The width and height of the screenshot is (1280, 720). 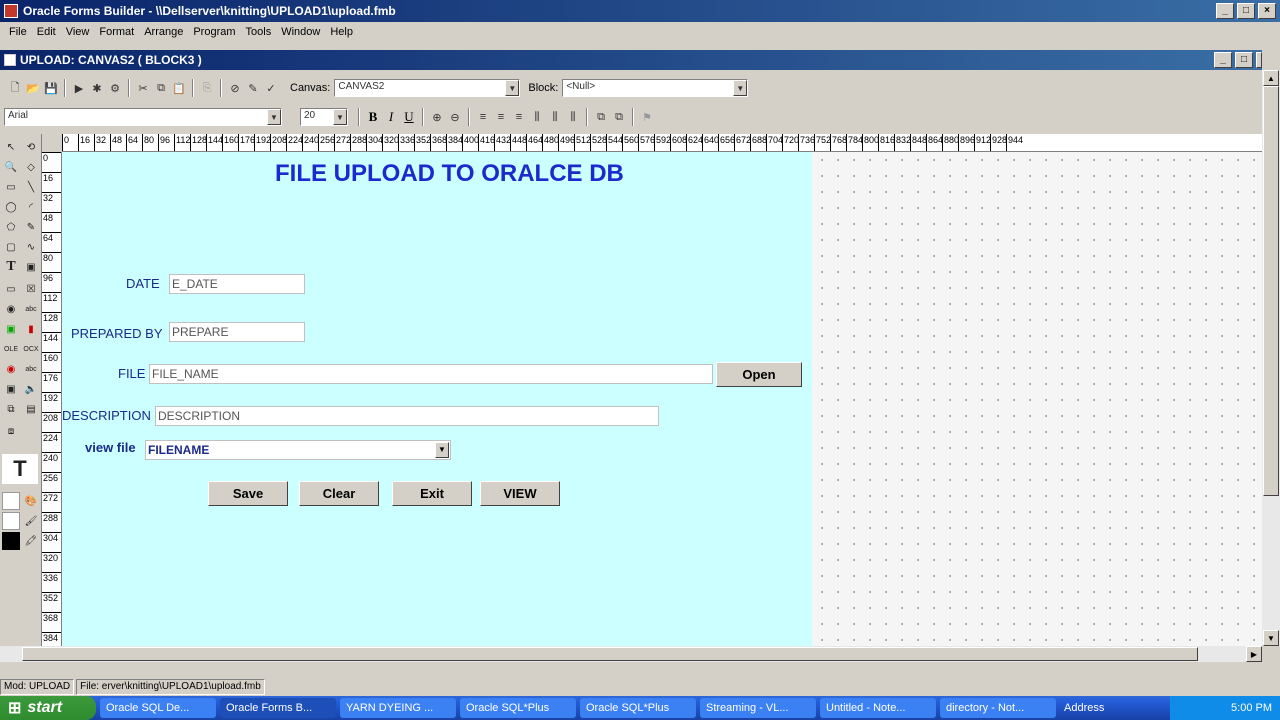 I want to click on zoom-in-icon: ⊕, so click(x=437, y=117).